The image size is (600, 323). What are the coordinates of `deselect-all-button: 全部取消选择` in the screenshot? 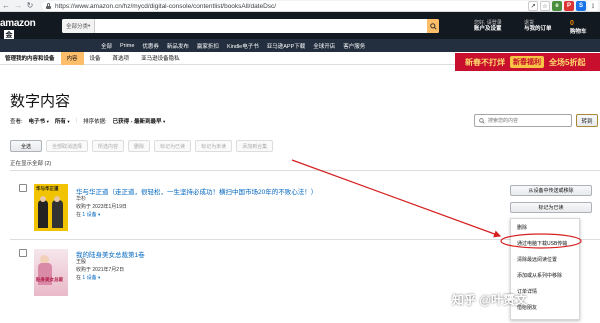 It's located at (67, 146).